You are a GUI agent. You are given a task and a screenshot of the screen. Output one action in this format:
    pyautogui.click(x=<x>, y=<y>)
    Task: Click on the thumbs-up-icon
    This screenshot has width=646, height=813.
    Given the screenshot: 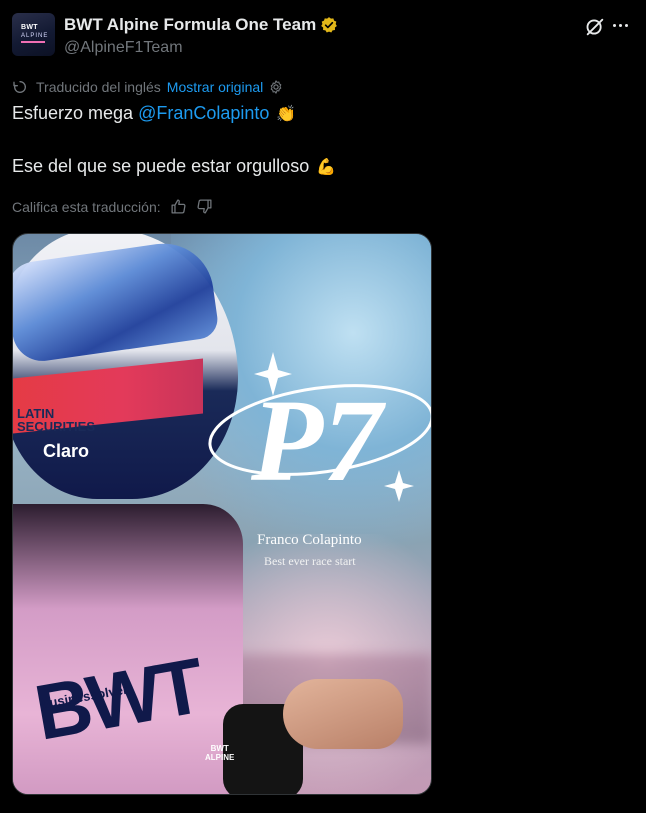 What is the action you would take?
    pyautogui.click(x=178, y=206)
    